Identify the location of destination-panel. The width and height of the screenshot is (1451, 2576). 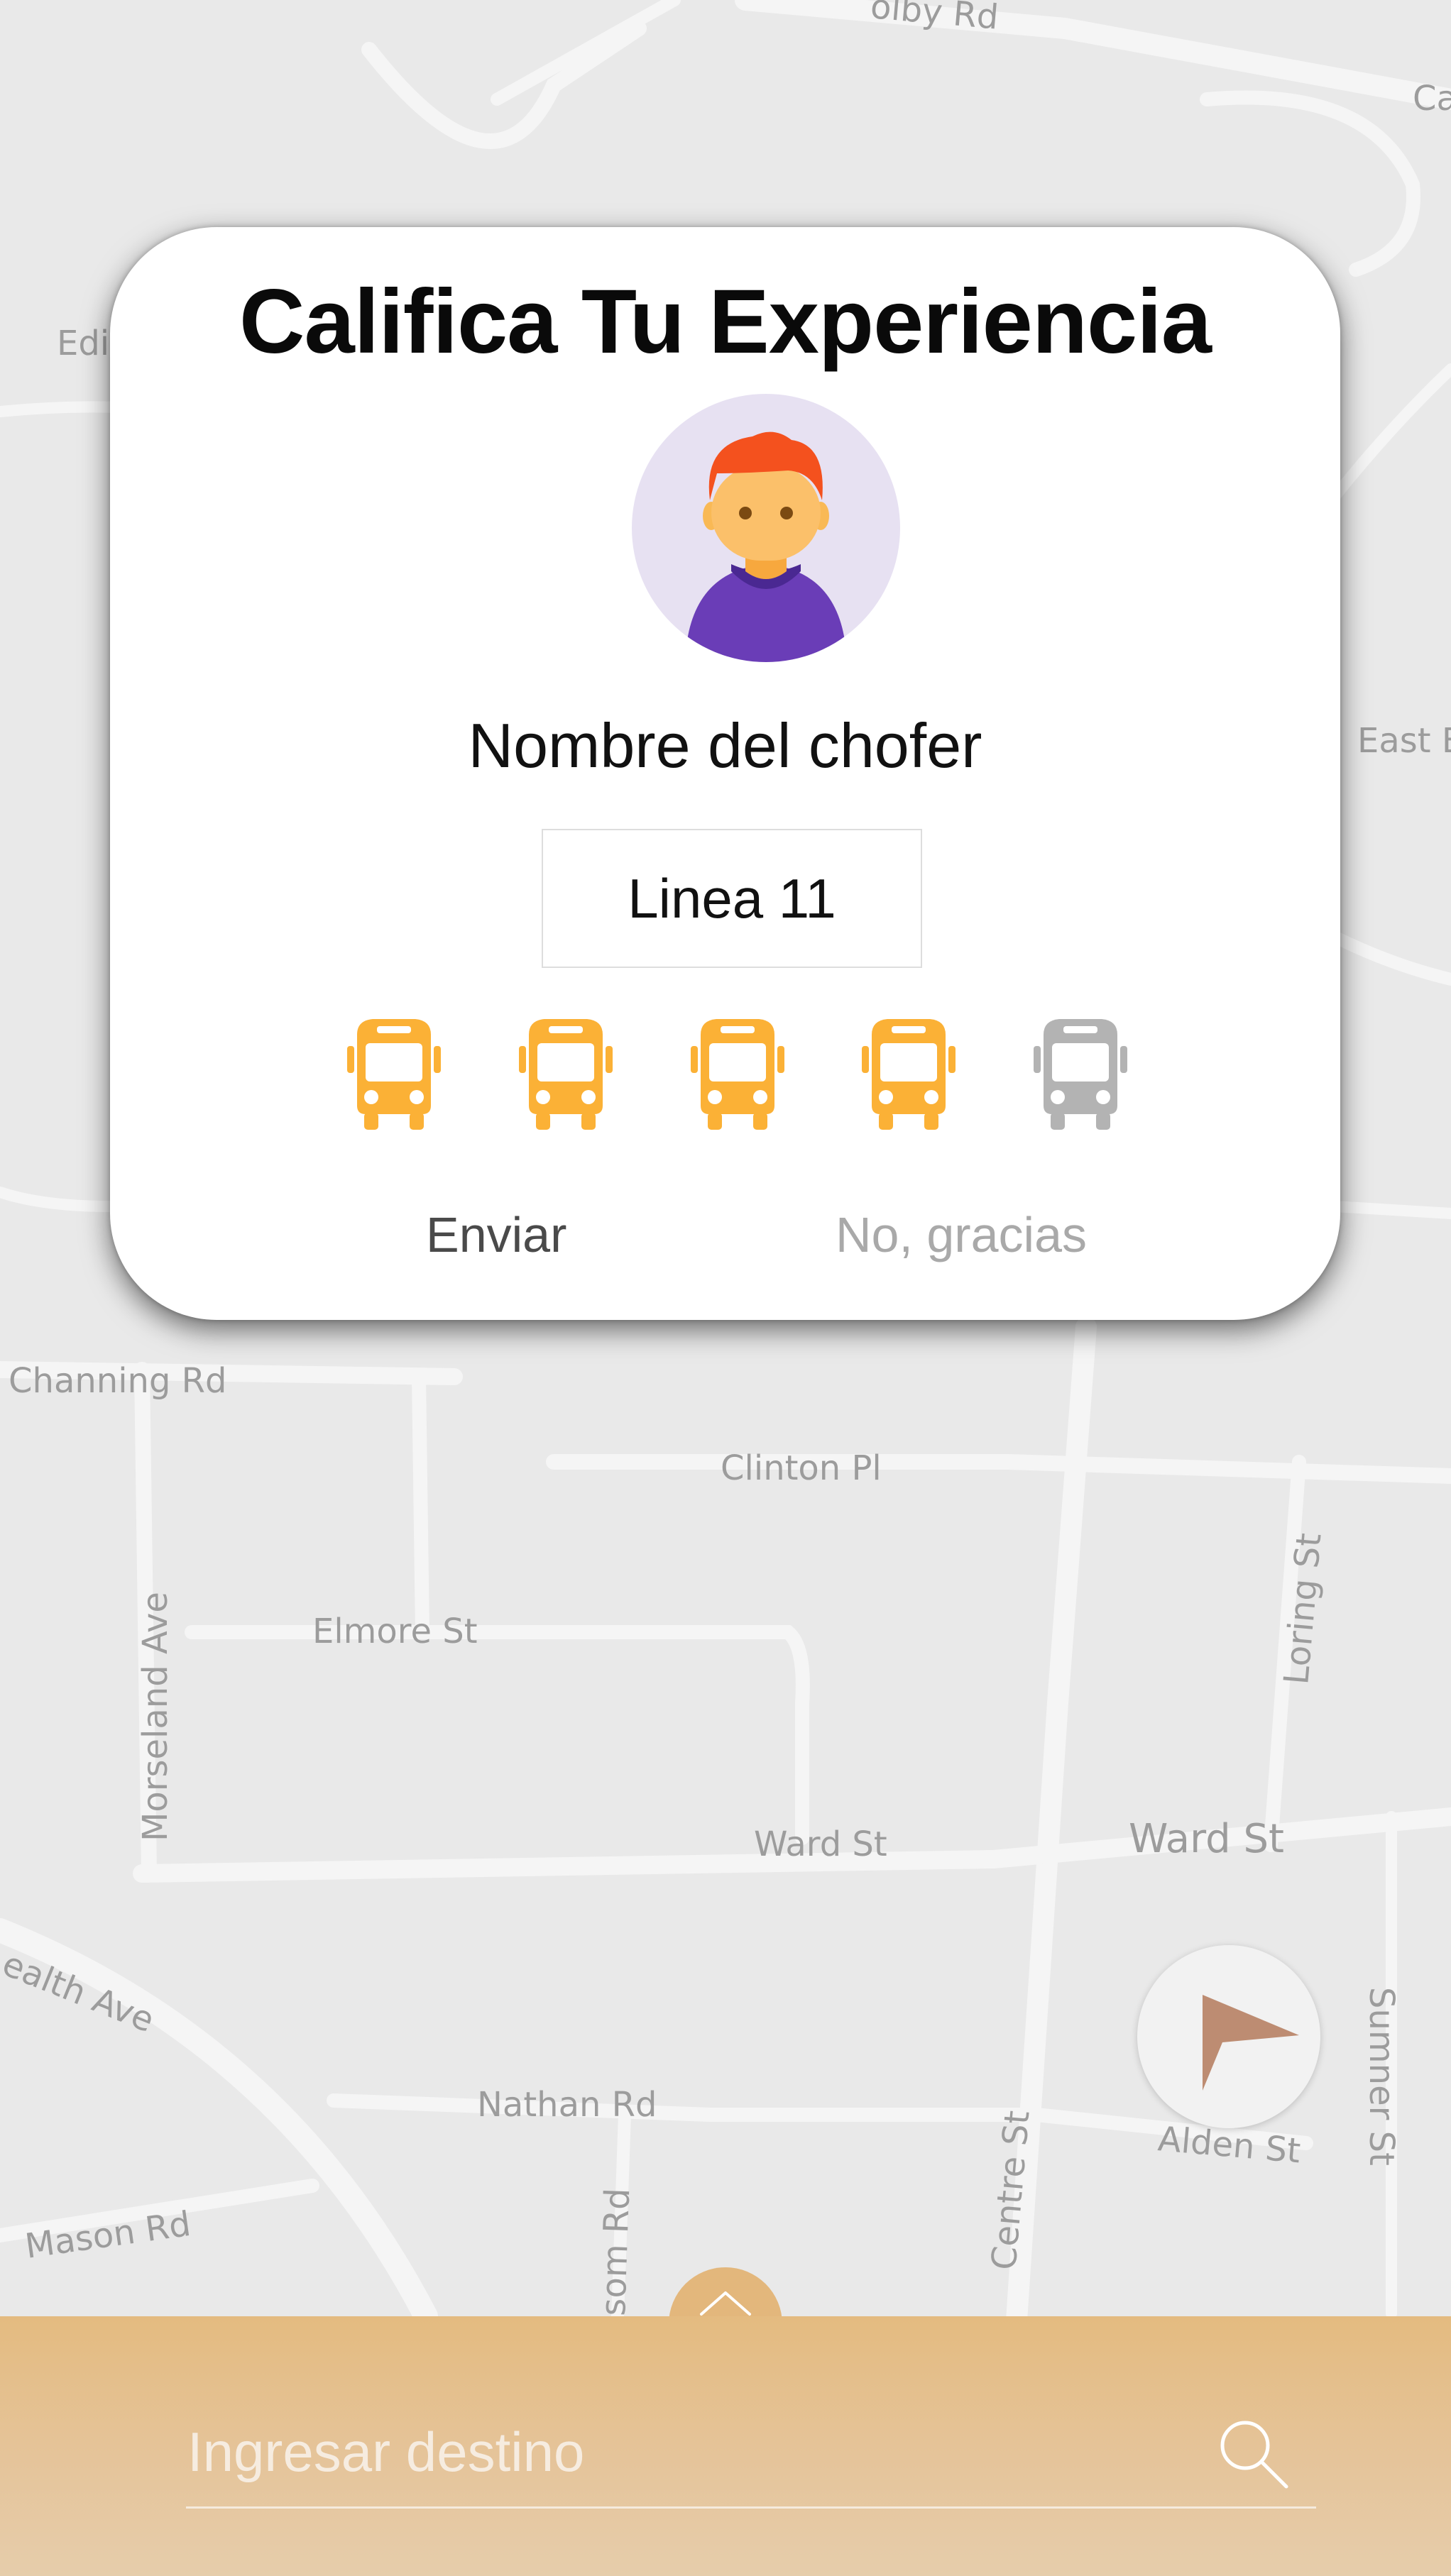
(725, 2446).